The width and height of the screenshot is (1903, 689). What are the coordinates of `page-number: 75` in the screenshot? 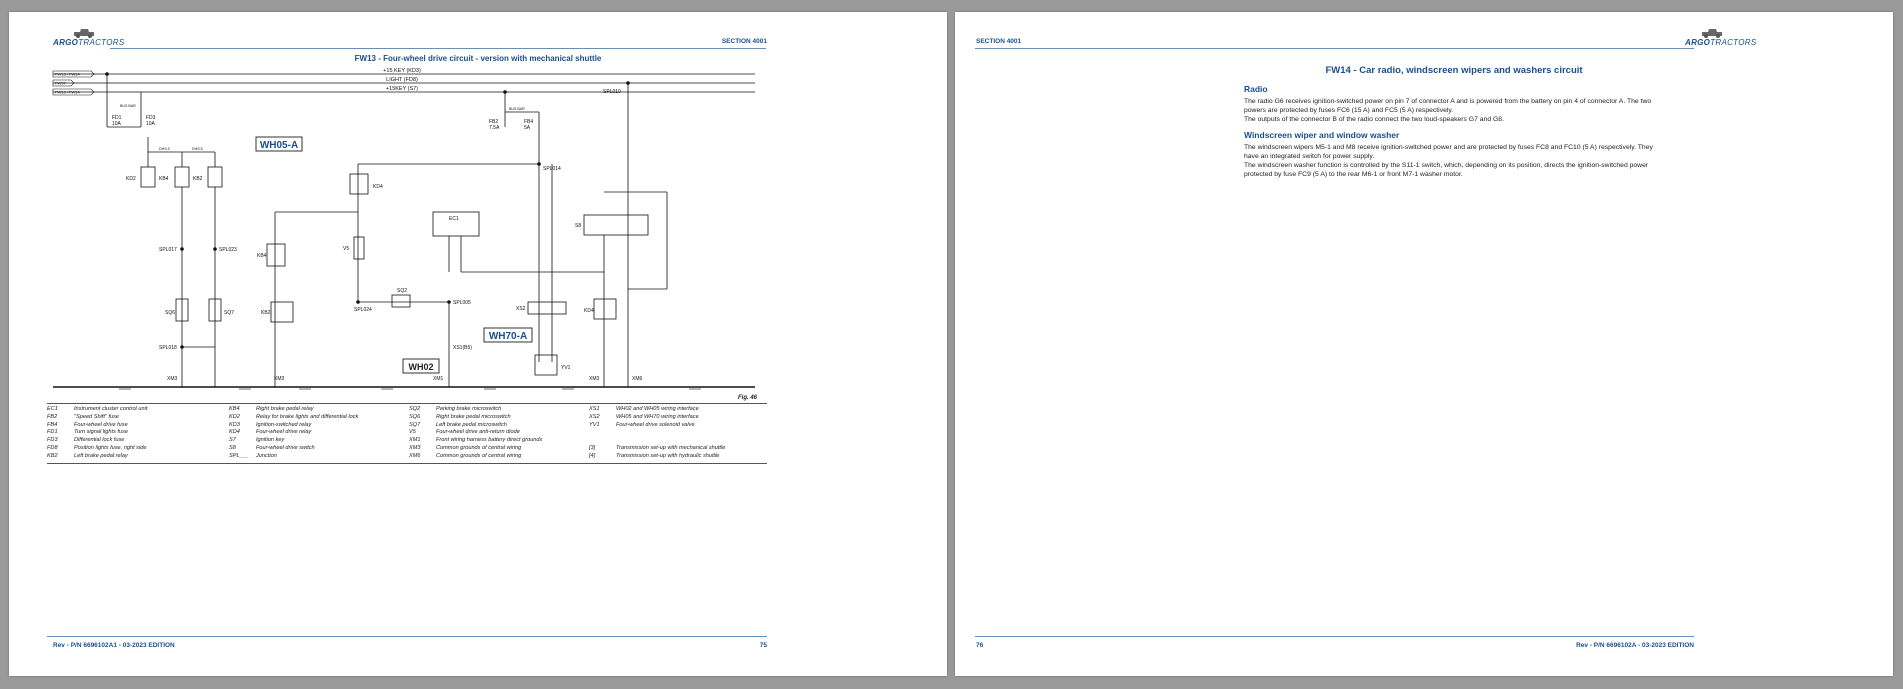 It's located at (763, 645).